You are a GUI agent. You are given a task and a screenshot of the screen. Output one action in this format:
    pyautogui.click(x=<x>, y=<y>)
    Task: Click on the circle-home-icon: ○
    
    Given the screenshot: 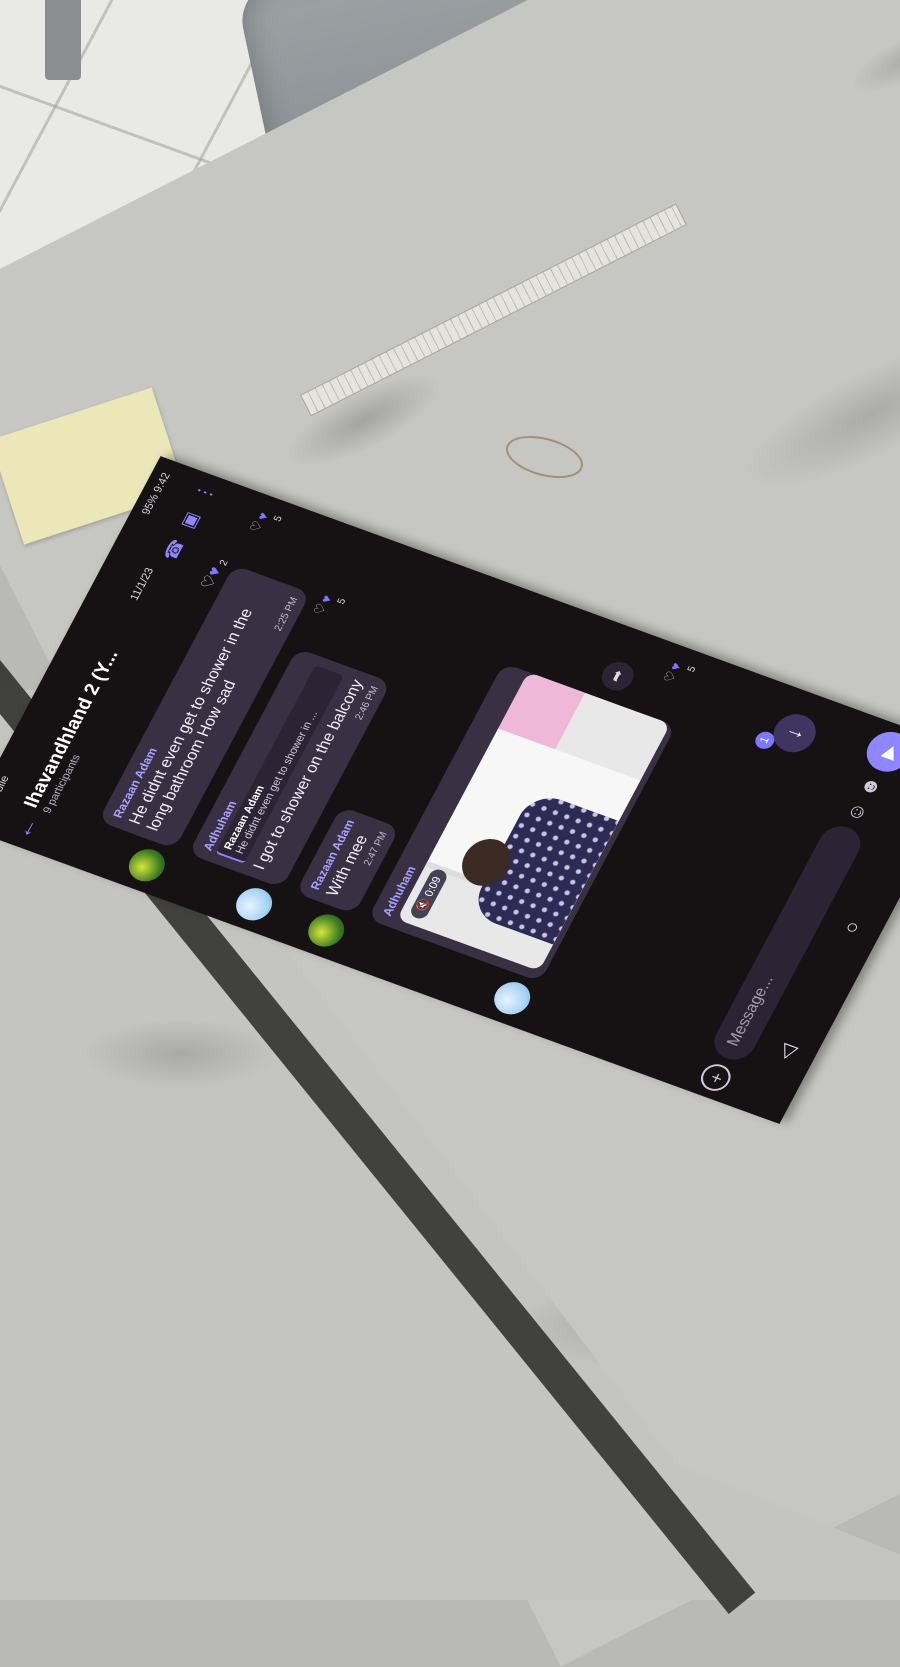 What is the action you would take?
    pyautogui.click(x=852, y=927)
    